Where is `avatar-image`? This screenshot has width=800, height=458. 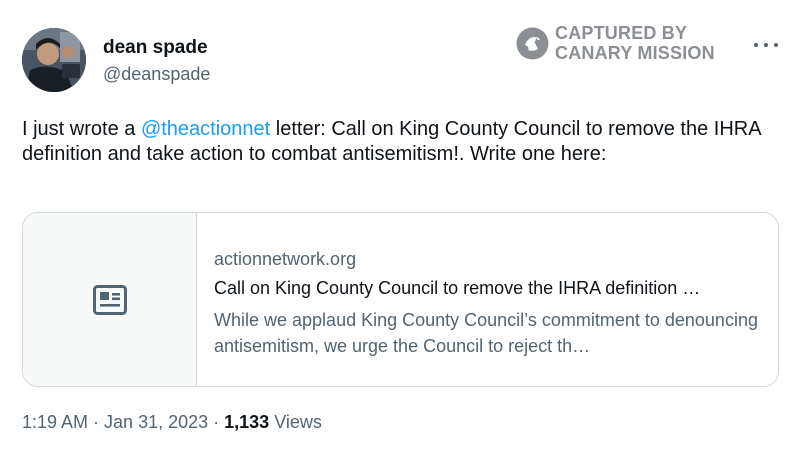 avatar-image is located at coordinates (54, 60).